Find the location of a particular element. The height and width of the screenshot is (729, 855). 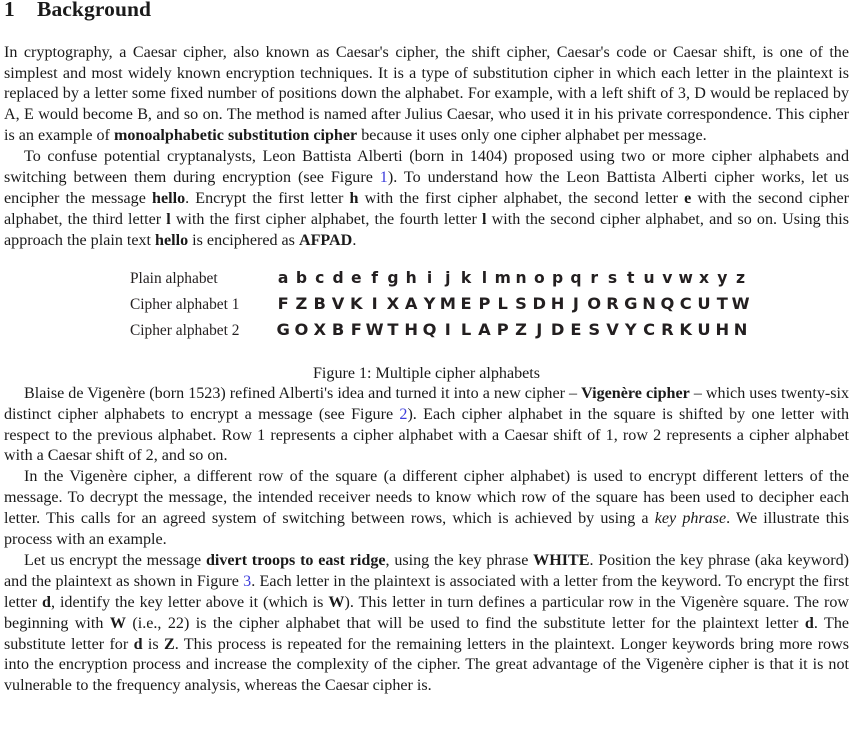

term-vigenere-cipher: Vigenère cipher is located at coordinates (635, 393).